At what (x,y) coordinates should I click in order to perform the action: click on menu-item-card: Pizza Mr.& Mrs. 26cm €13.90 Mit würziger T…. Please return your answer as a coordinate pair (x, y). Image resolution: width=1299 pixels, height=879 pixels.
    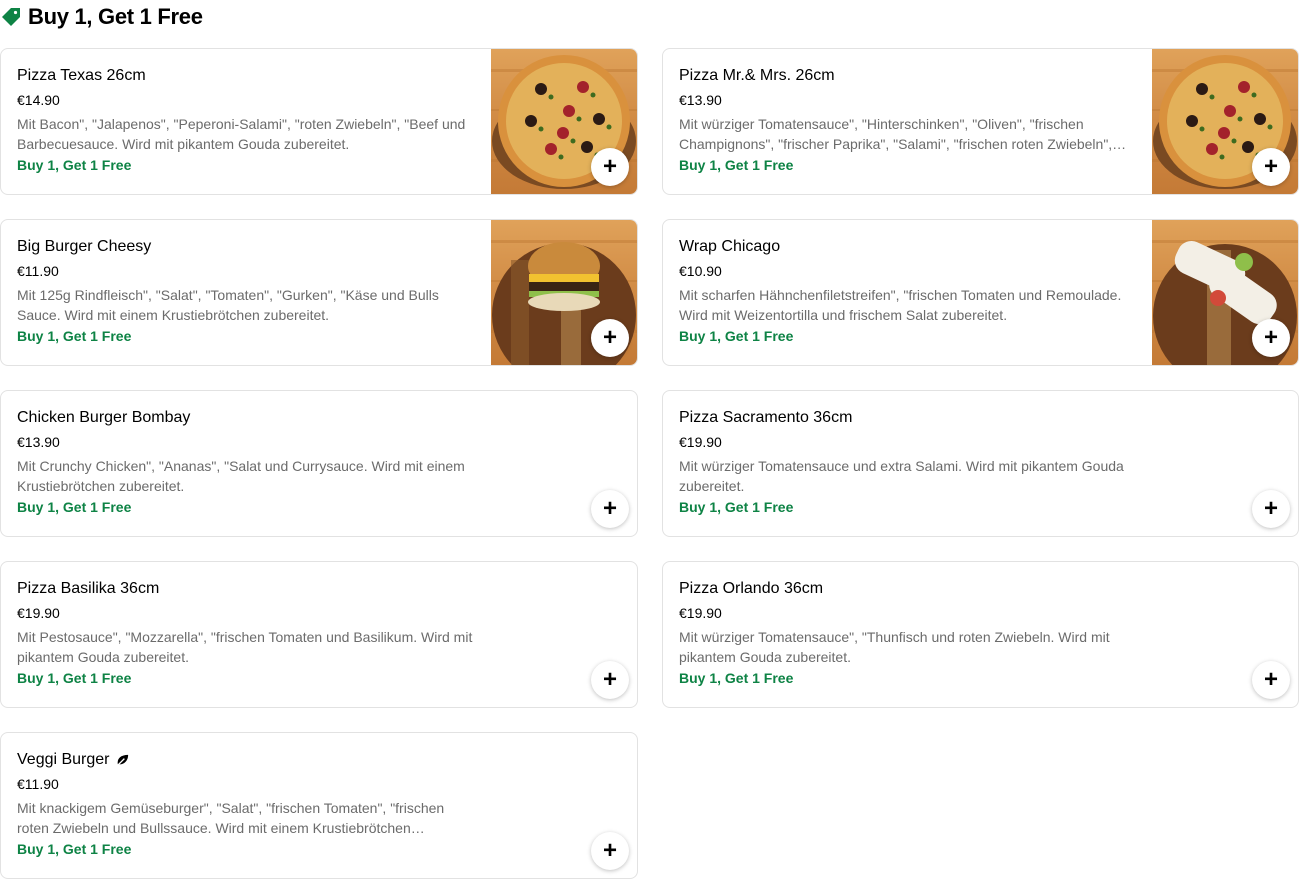
    Looking at the image, I should click on (980, 121).